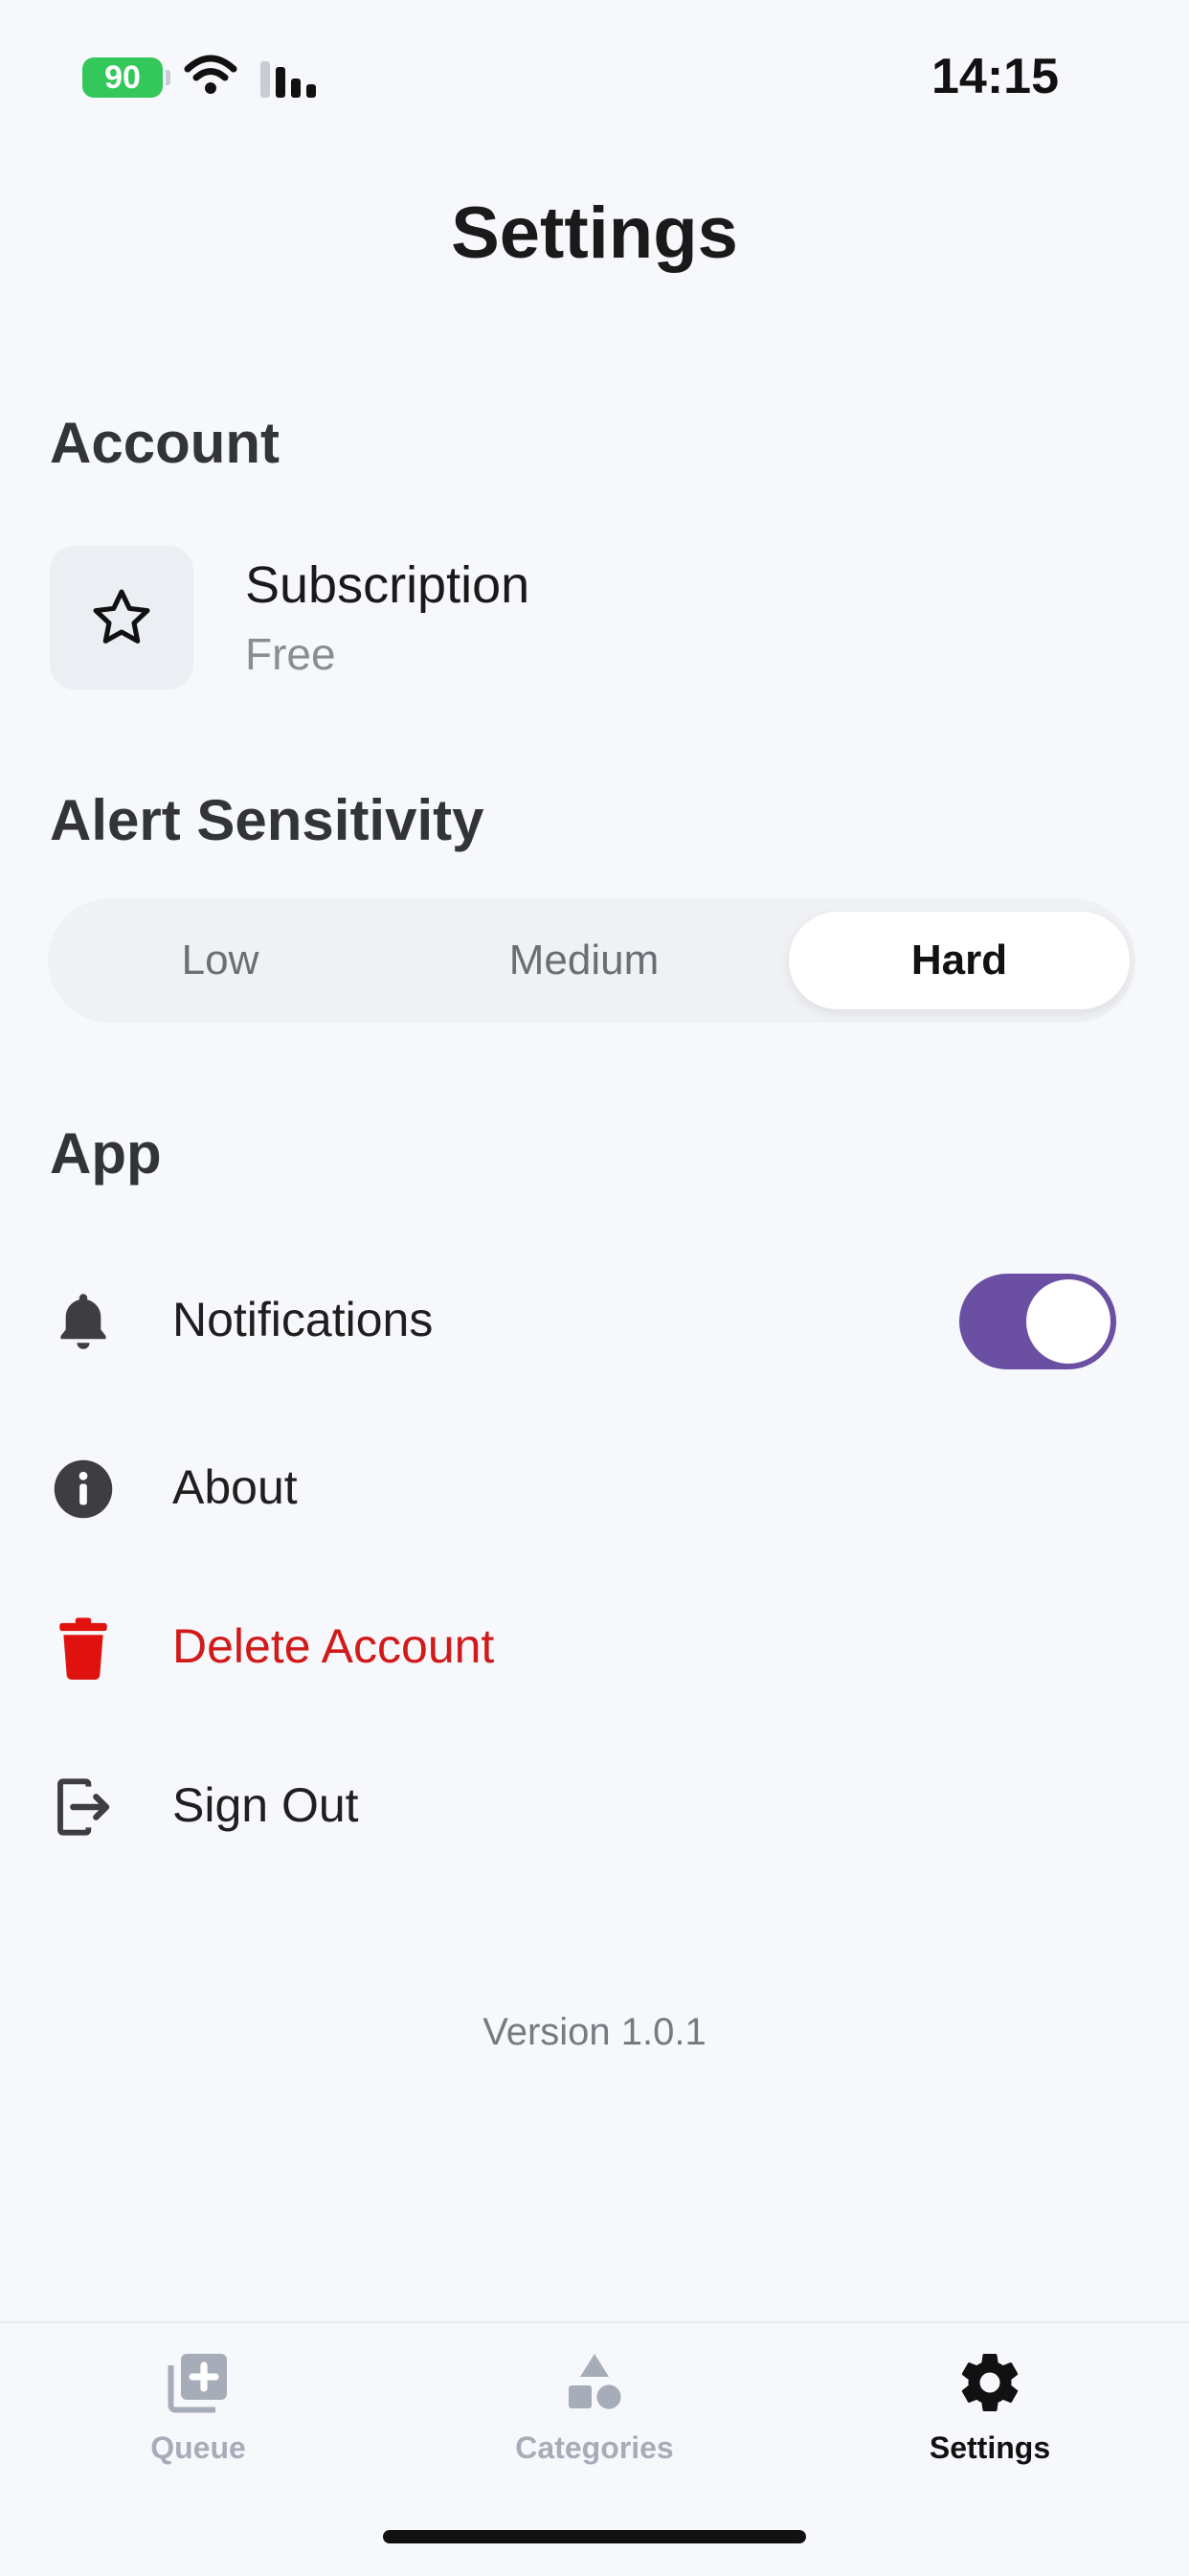 The image size is (1189, 2576). Describe the element at coordinates (594, 2032) in the screenshot. I see `version-text: Version 1.0.1` at that location.